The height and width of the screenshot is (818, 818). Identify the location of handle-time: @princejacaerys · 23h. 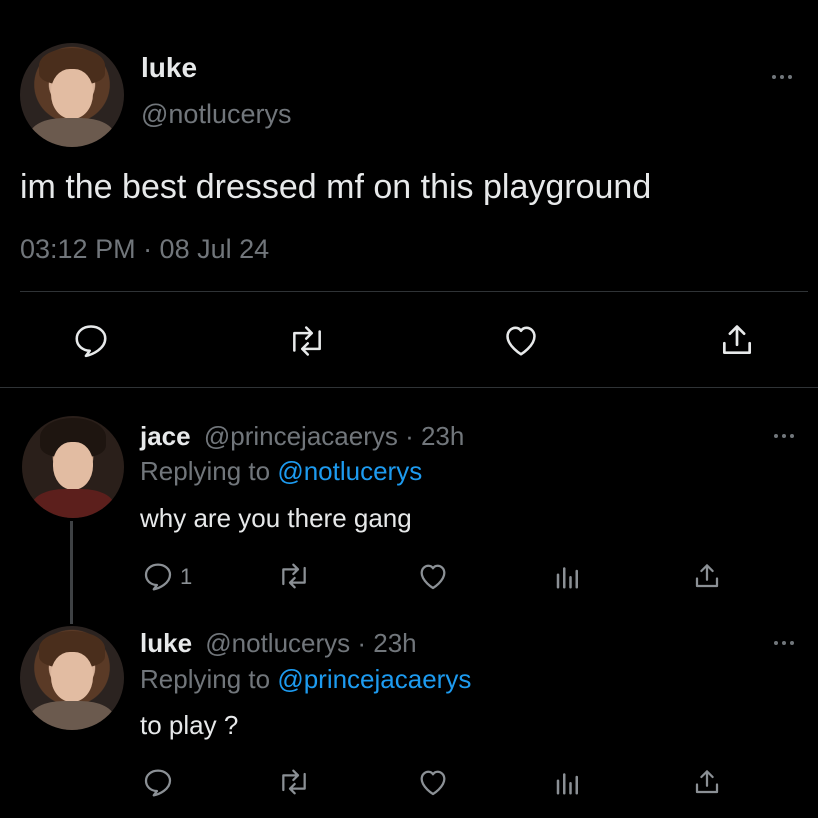
(334, 436).